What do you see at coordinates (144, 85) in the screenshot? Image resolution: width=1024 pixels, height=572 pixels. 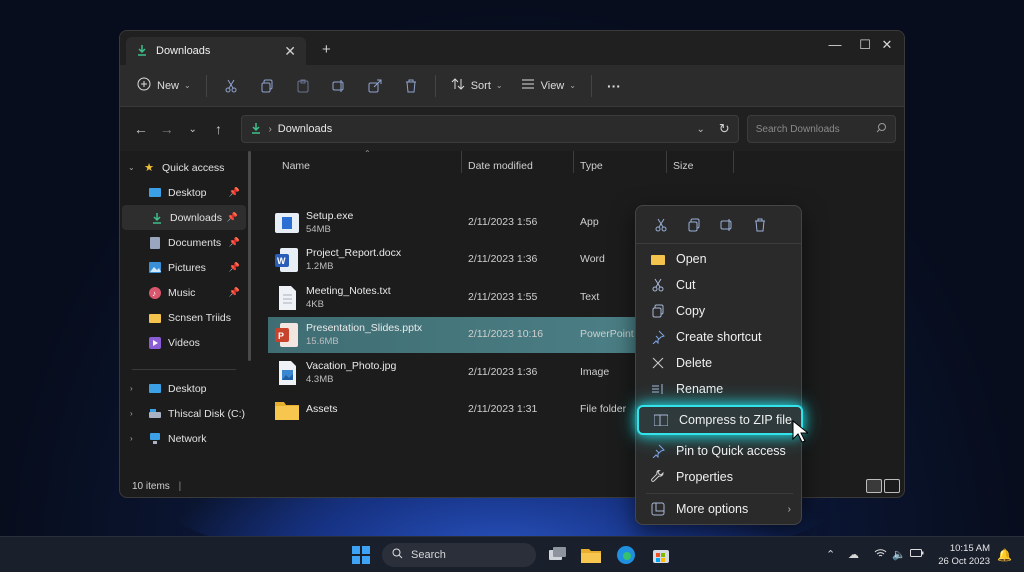 I see `plus-circle-icon` at bounding box center [144, 85].